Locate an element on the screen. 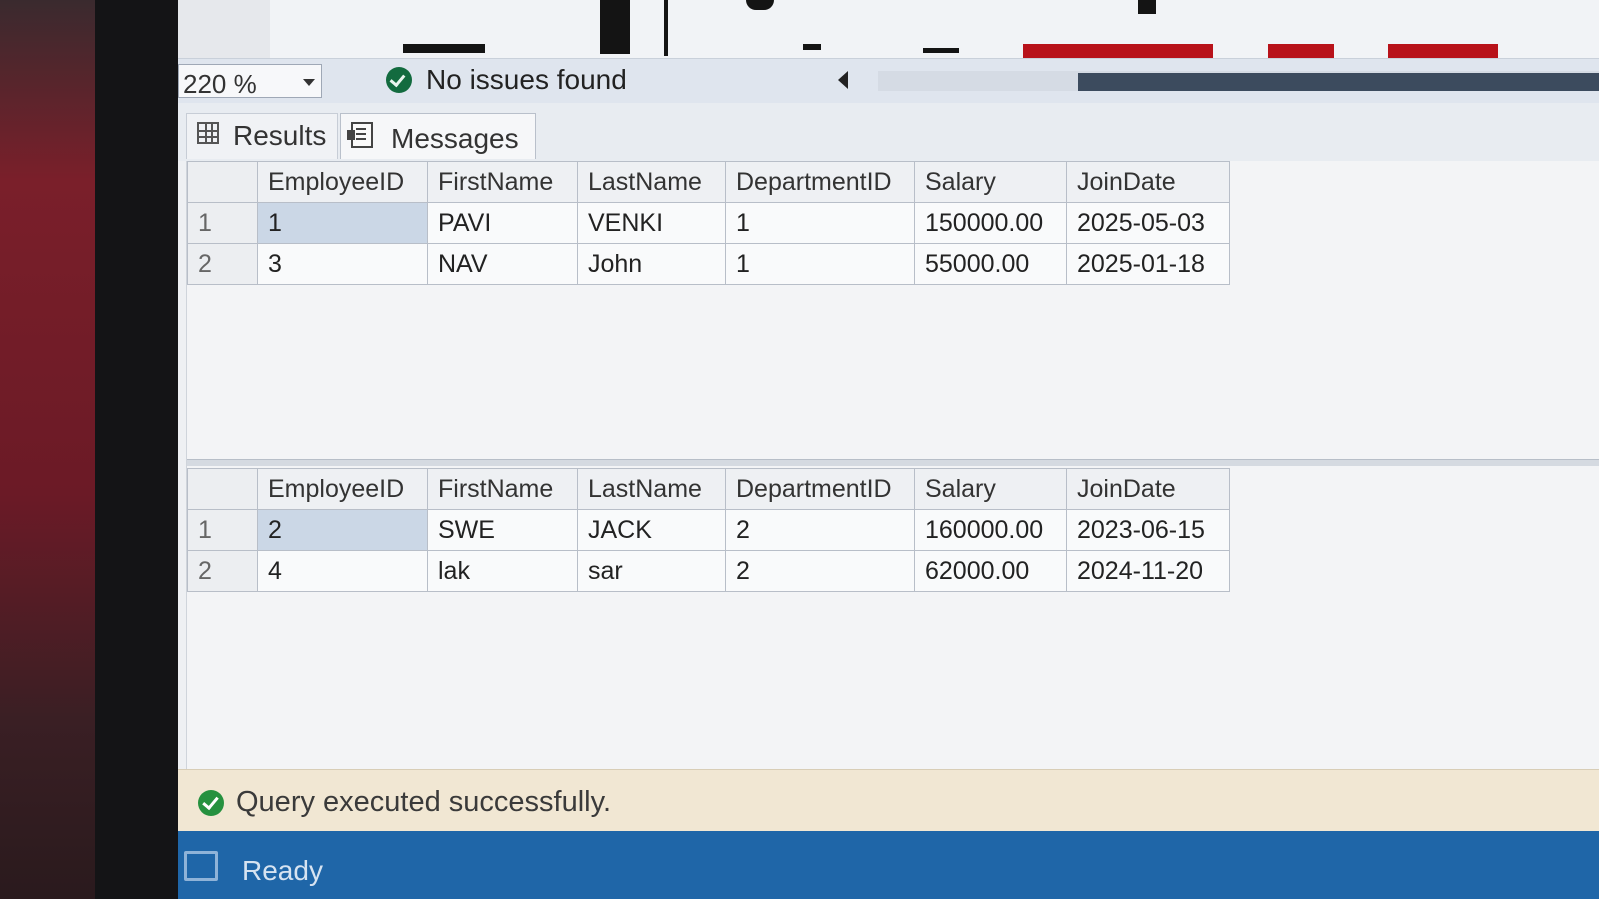 The image size is (1599, 899). table-cell: 2024-11-20 is located at coordinates (1148, 571).